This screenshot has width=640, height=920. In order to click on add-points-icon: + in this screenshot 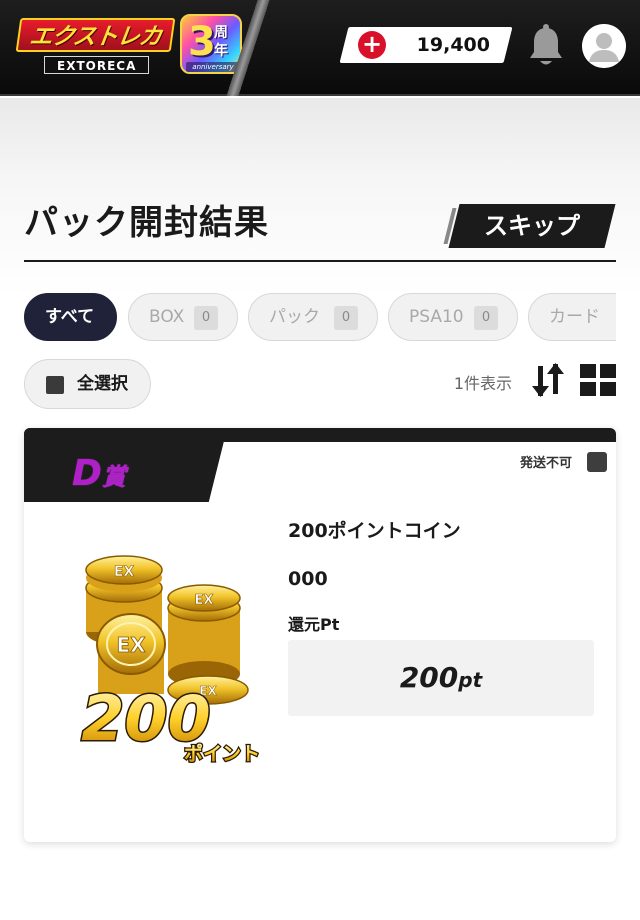, I will do `click(372, 45)`.